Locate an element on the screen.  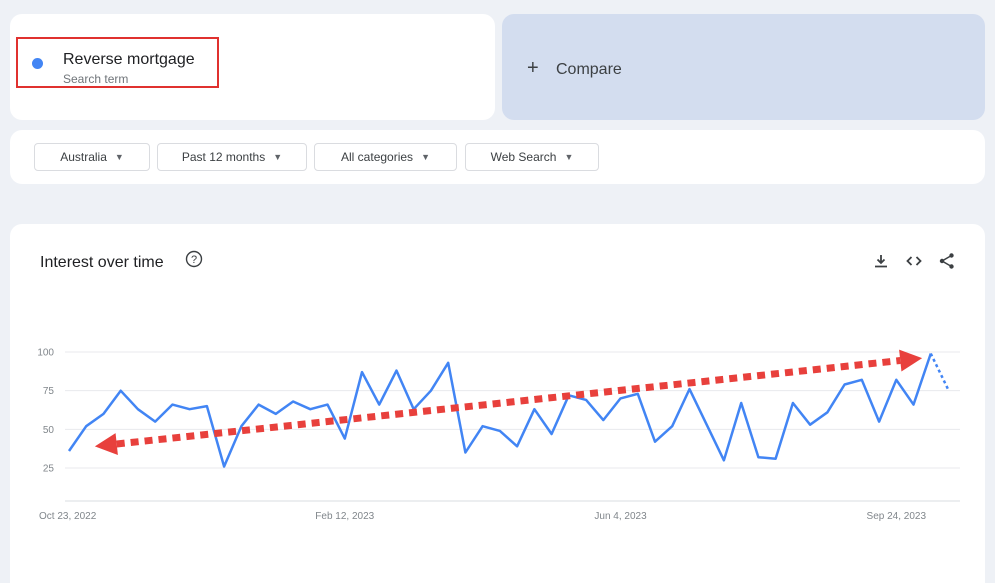
search-type-filter-label: Web Search is located at coordinates (523, 157).